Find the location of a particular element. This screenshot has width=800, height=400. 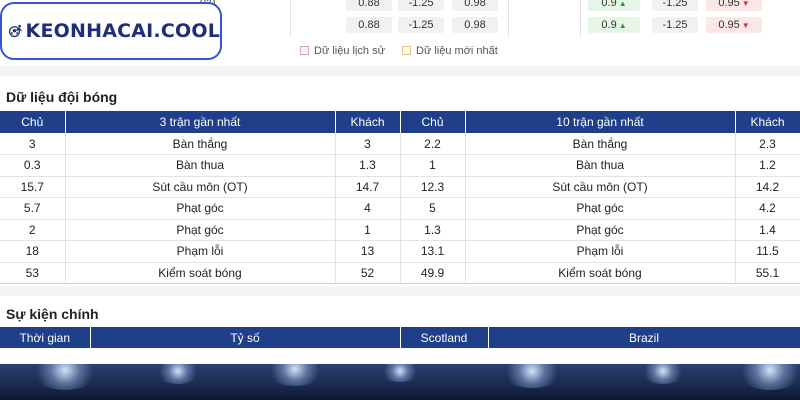

table-cell: 13 is located at coordinates (368, 251).